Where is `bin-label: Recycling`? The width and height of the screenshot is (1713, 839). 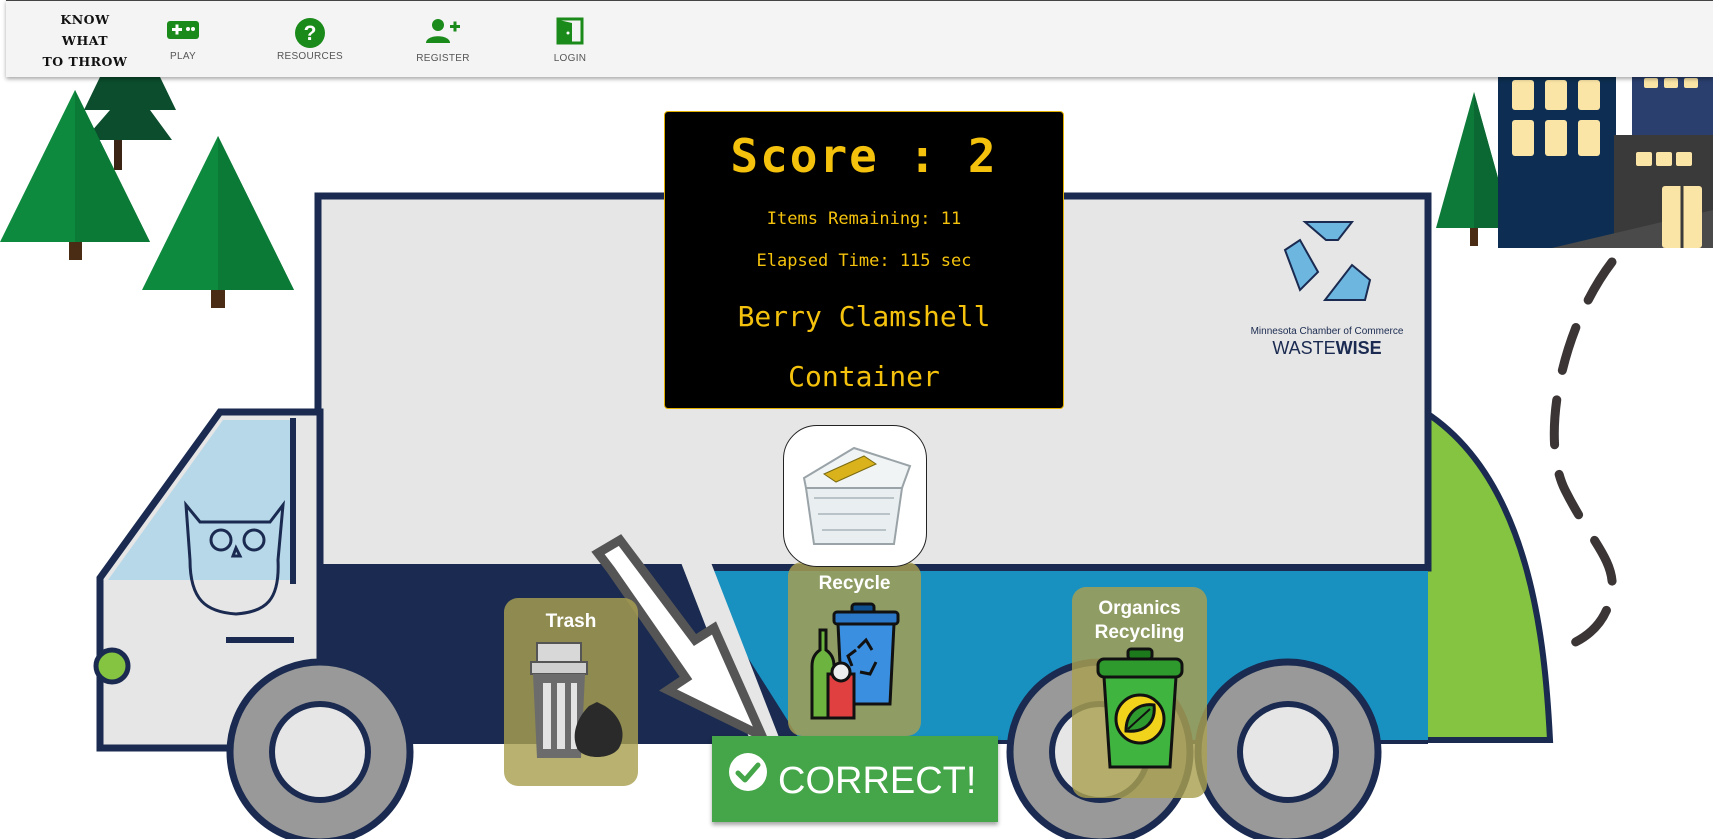 bin-label: Recycling is located at coordinates (1139, 632).